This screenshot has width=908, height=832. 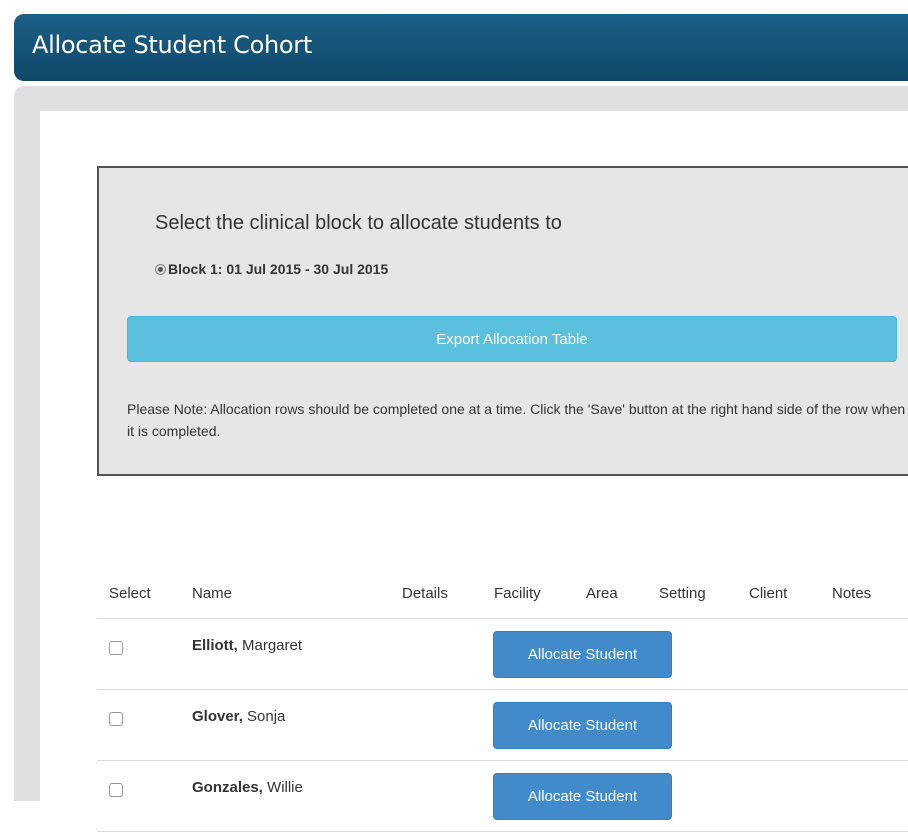 What do you see at coordinates (160, 269) in the screenshot?
I see `block-radio` at bounding box center [160, 269].